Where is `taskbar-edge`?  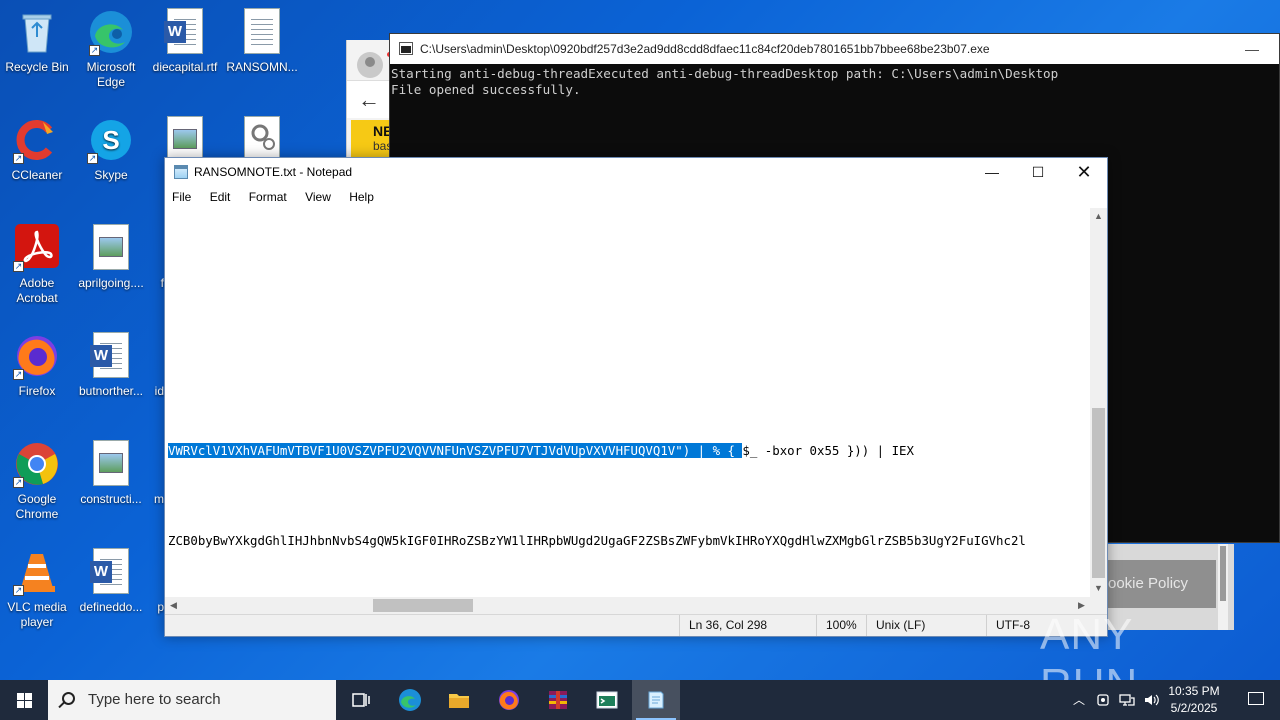 taskbar-edge is located at coordinates (410, 700).